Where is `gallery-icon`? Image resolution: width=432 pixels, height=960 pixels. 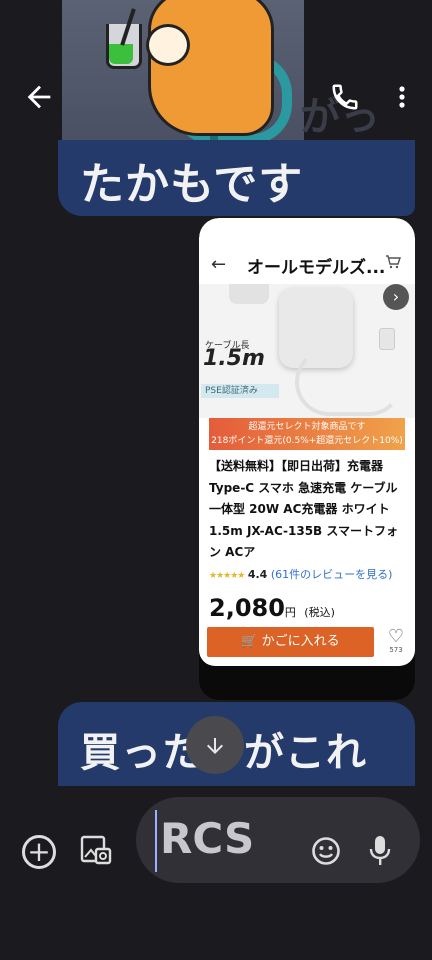 gallery-icon is located at coordinates (96, 851).